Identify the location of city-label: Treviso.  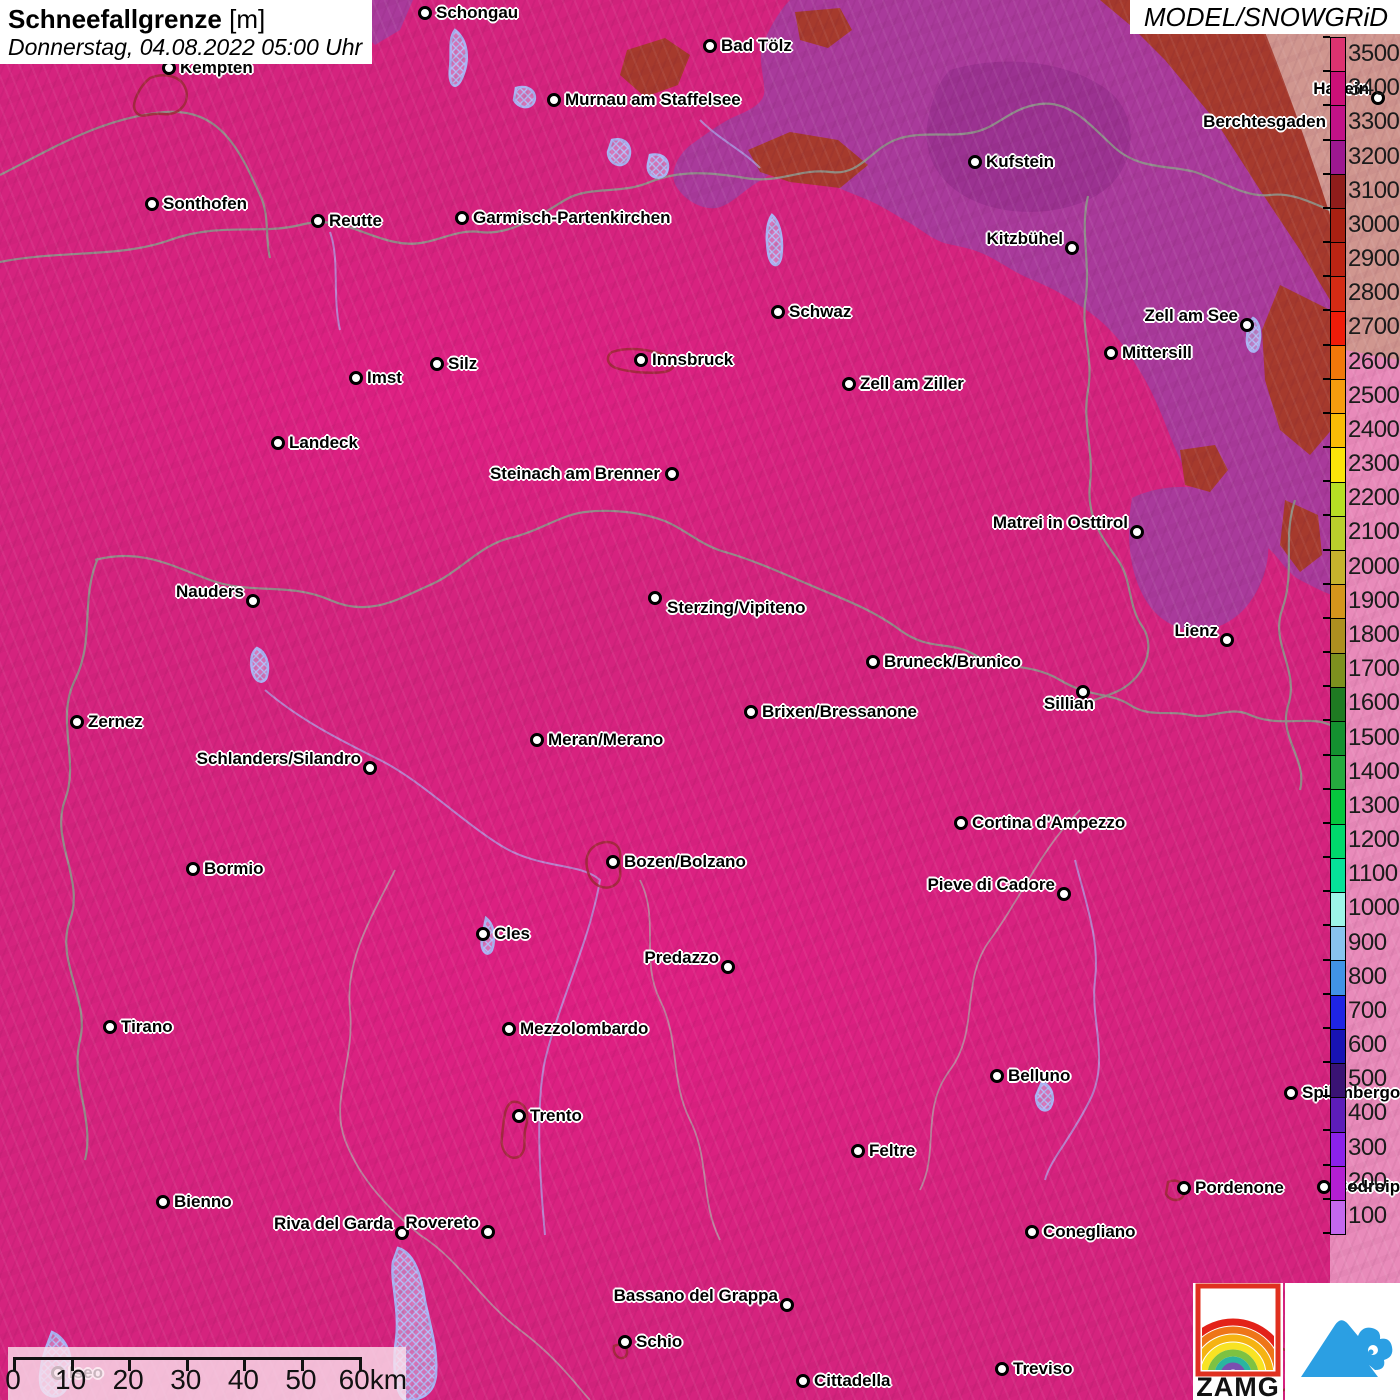
(1043, 1368).